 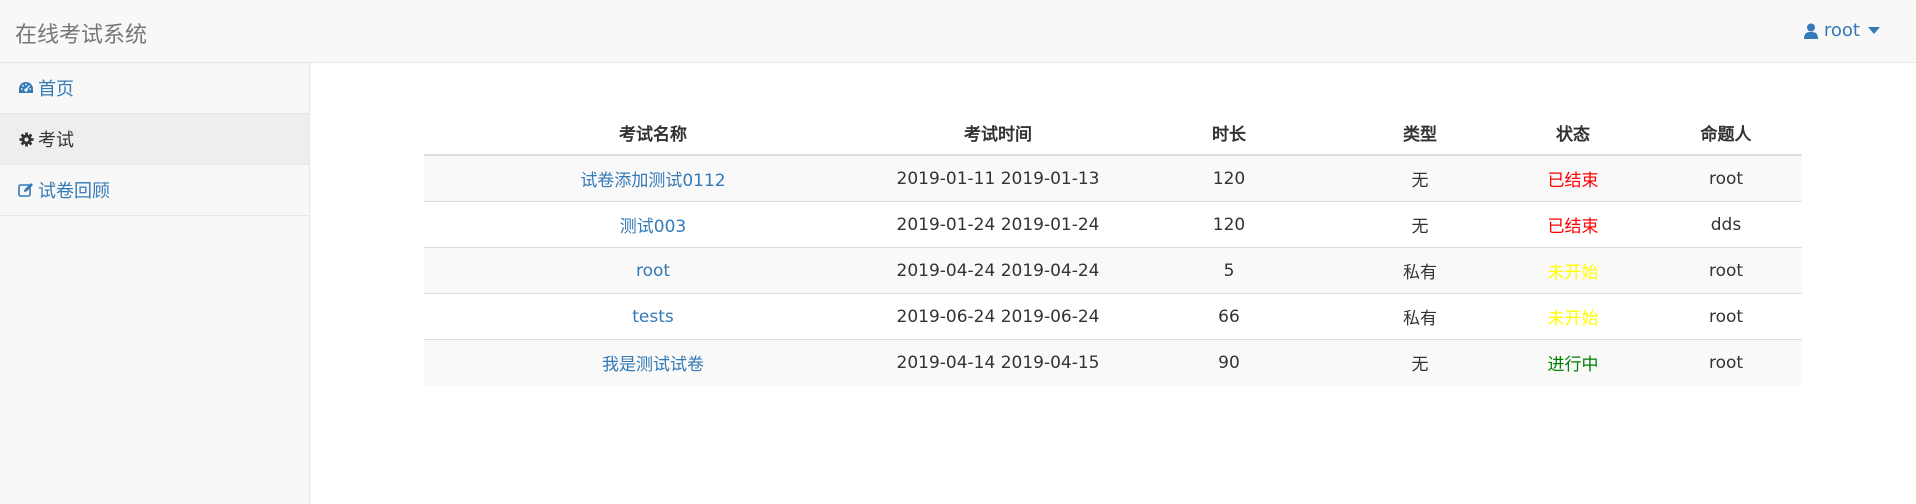 What do you see at coordinates (1726, 224) in the screenshot?
I see `author-cell: dds` at bounding box center [1726, 224].